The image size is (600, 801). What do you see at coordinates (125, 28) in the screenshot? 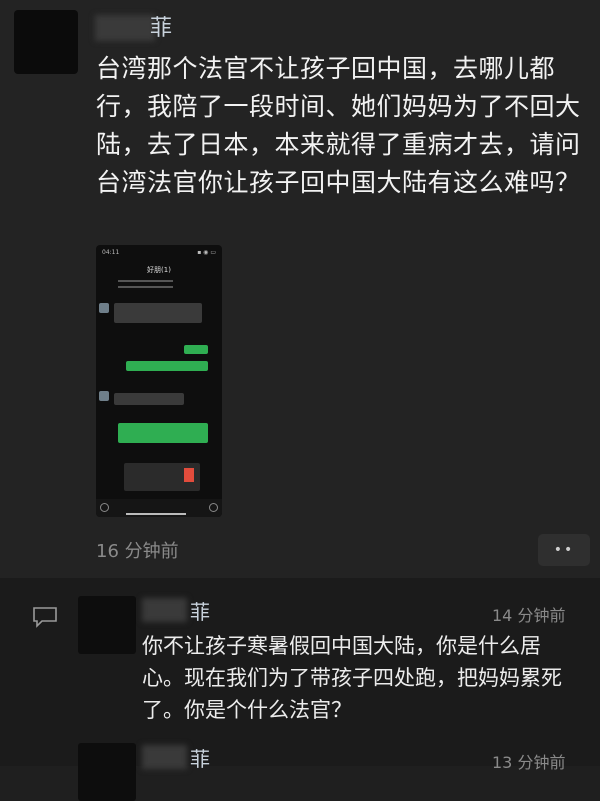
I see `author-name-redacted` at bounding box center [125, 28].